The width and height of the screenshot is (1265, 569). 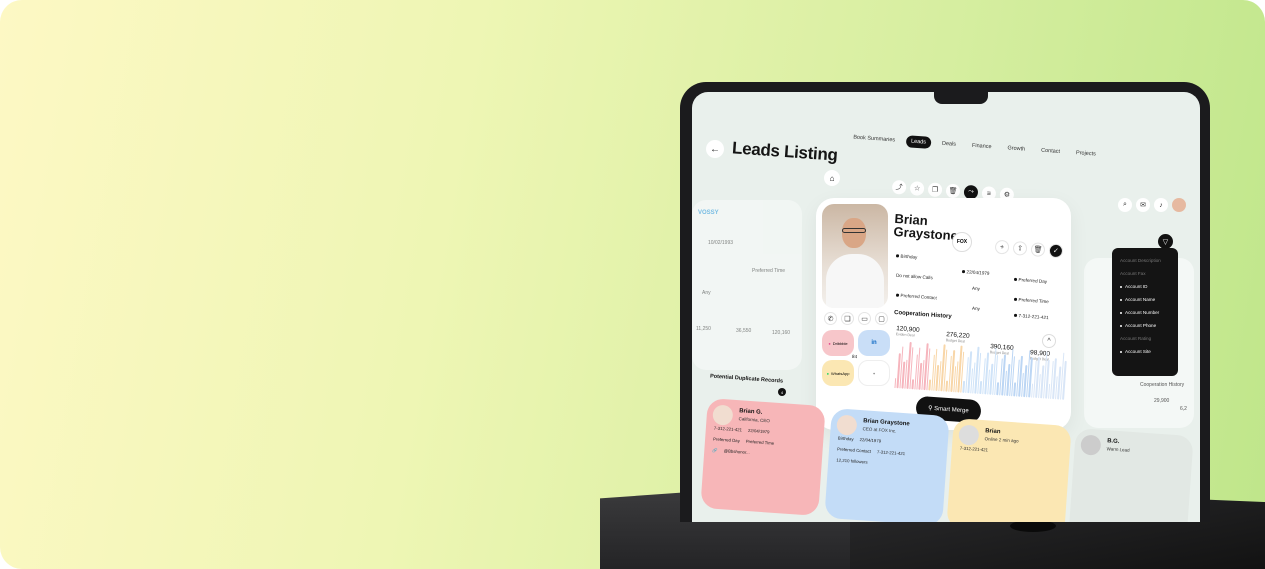 I want to click on video-icon: ▭, so click(x=864, y=319).